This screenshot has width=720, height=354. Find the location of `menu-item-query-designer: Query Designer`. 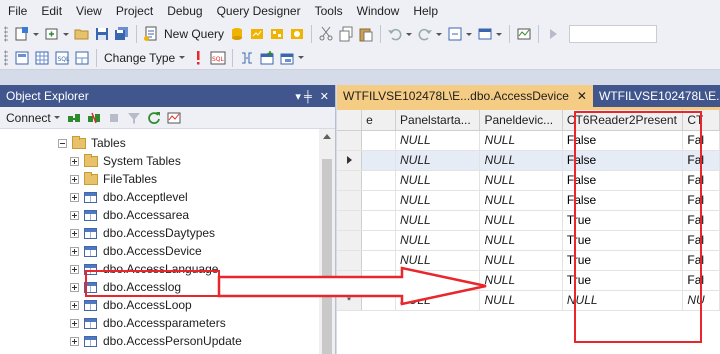

menu-item-query-designer: Query Designer is located at coordinates (259, 11).